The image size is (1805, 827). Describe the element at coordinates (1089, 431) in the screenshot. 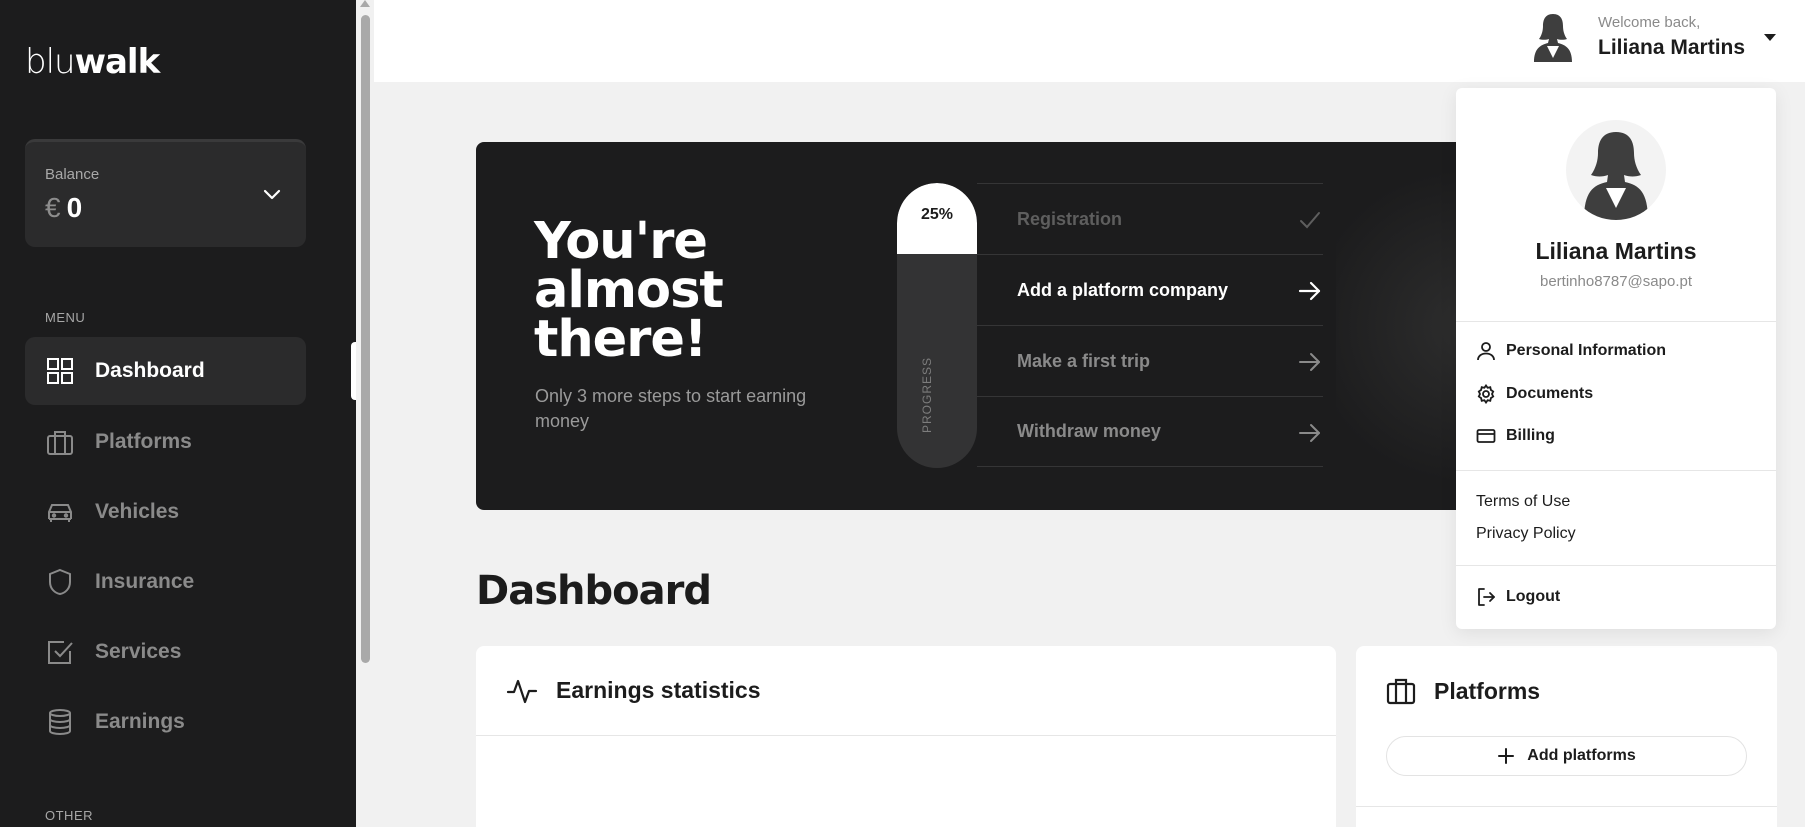

I see `step-label: Withdraw money` at that location.